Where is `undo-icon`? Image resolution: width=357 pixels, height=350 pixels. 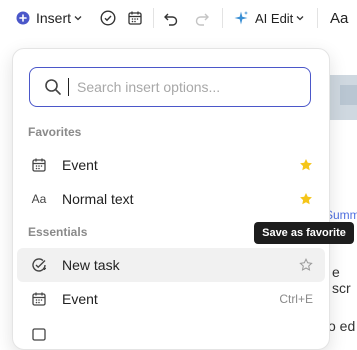
undo-icon is located at coordinates (171, 19).